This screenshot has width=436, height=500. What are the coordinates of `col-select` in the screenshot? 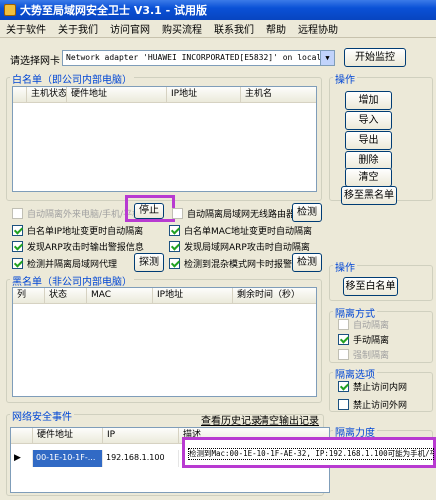 It's located at (20, 94).